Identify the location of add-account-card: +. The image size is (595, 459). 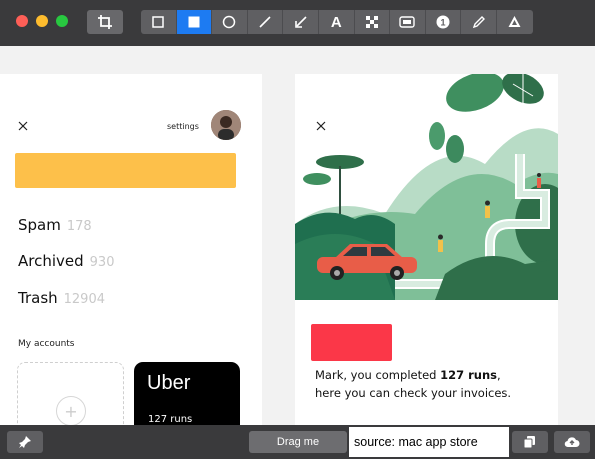
(70, 398).